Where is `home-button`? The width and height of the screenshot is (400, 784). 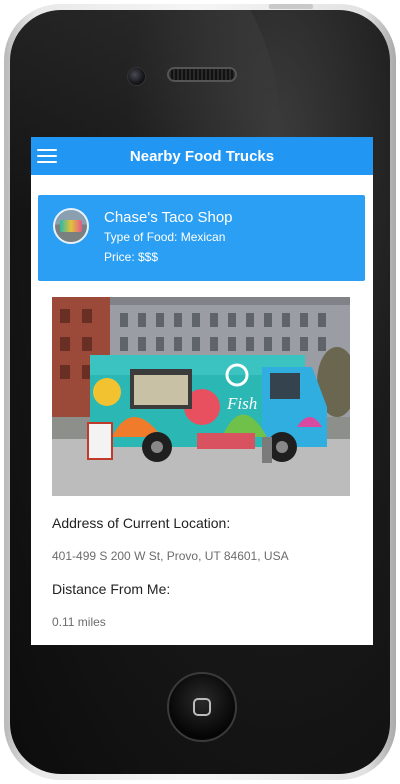 home-button is located at coordinates (202, 707).